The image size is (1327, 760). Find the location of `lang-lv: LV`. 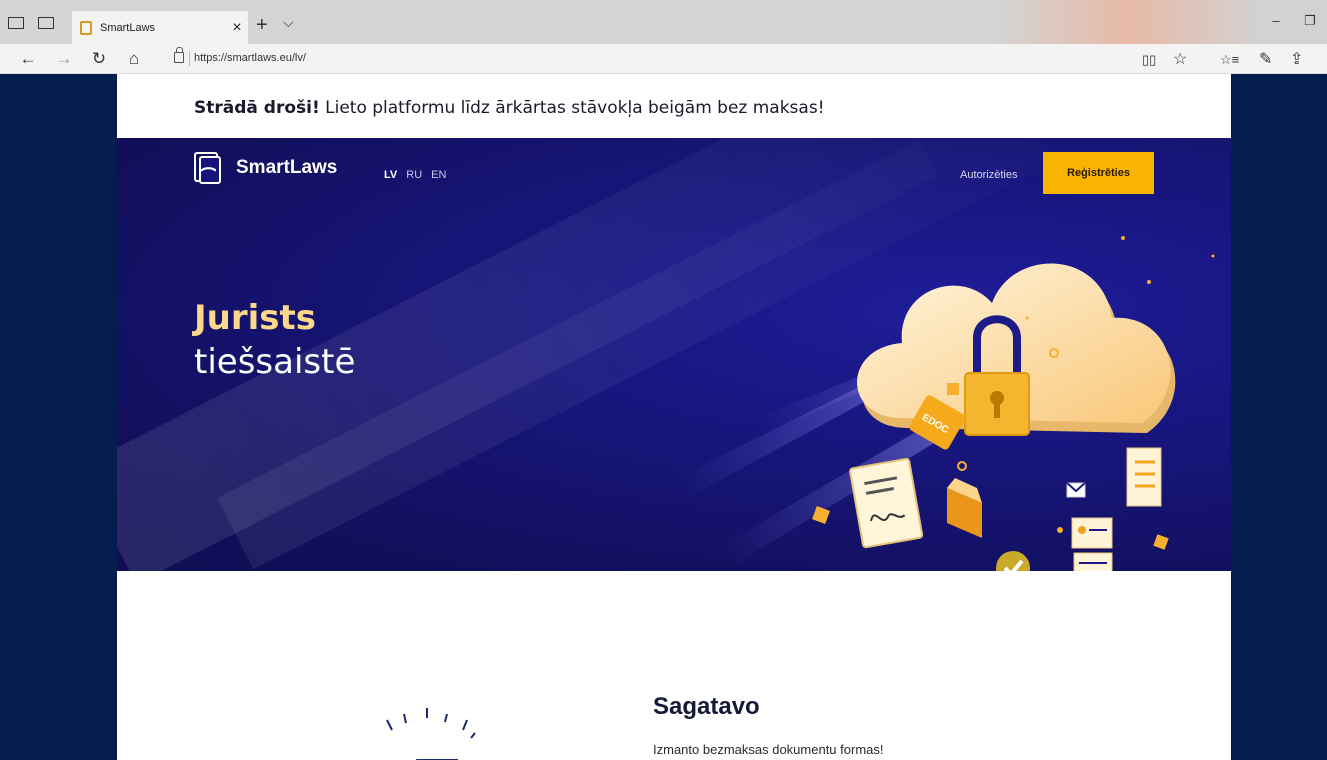

lang-lv: LV is located at coordinates (390, 175).